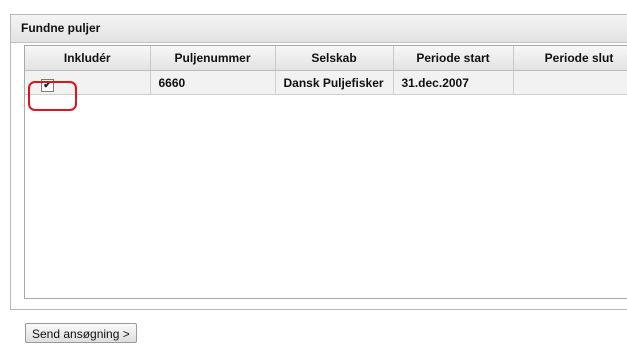 This screenshot has width=627, height=350. Describe the element at coordinates (334, 82) in the screenshot. I see `company-cell: Dansk Puljefisker` at that location.